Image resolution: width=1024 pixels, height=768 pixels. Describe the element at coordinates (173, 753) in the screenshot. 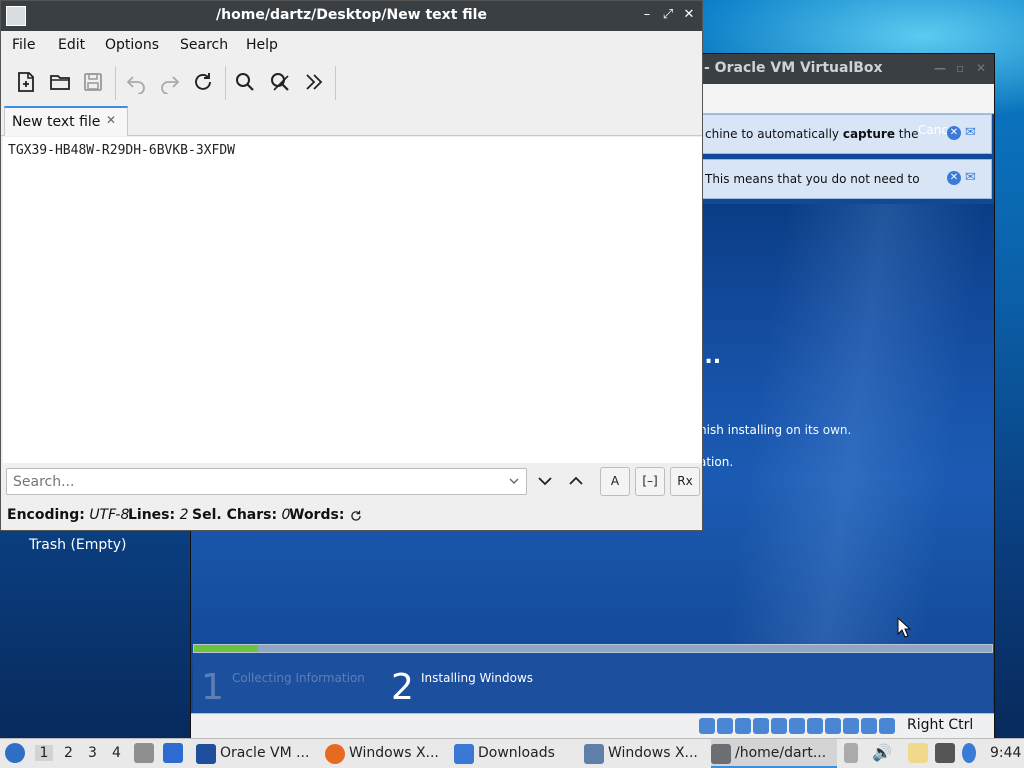

I see `show-desktop-icon` at that location.